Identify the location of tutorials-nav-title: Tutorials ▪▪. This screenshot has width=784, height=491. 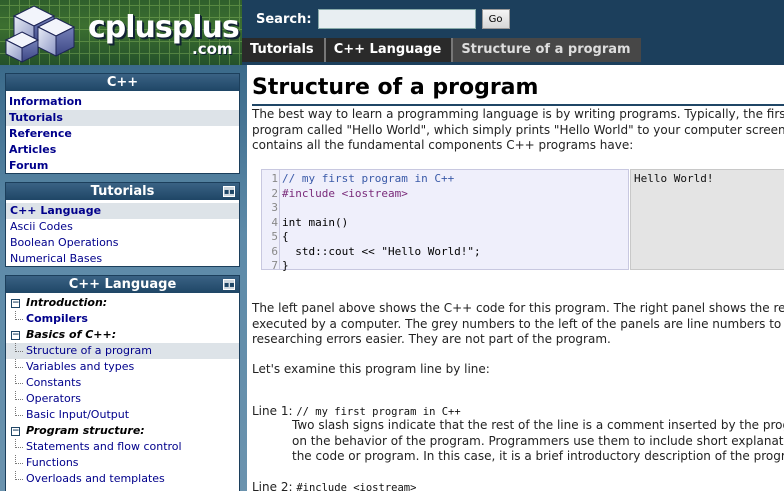
(122, 191).